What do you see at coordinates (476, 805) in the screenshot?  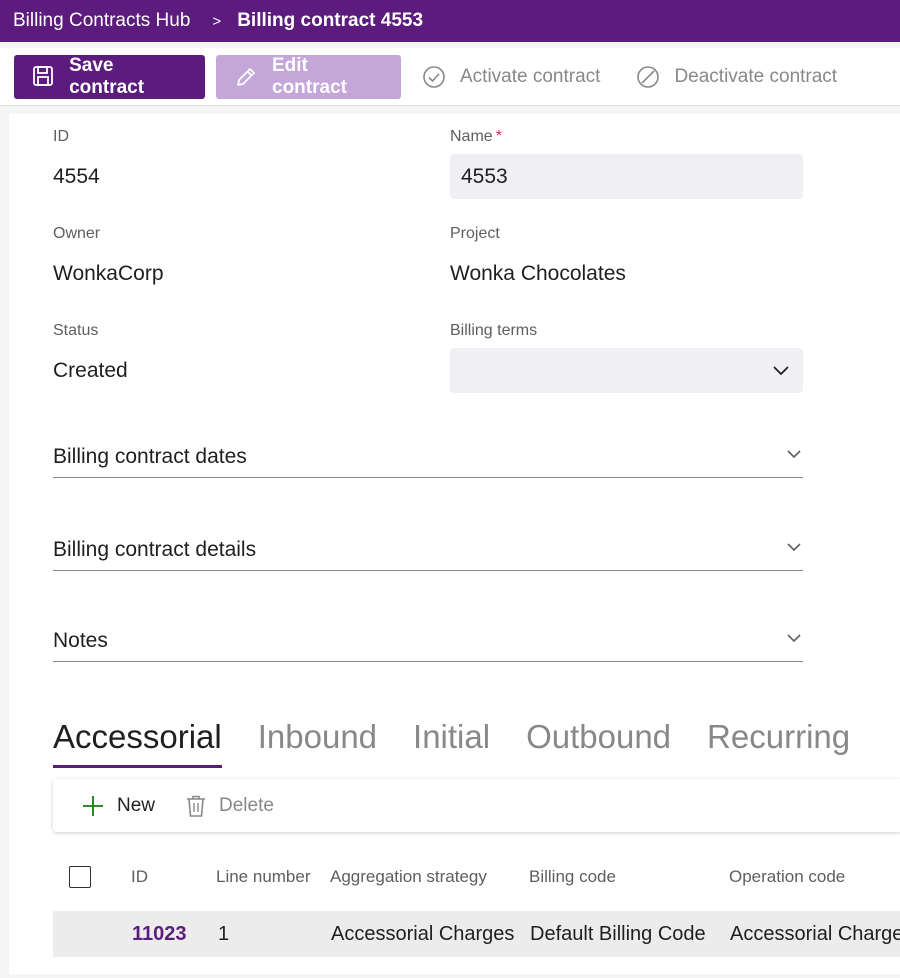 I see `grid-toolbar: New Delete` at bounding box center [476, 805].